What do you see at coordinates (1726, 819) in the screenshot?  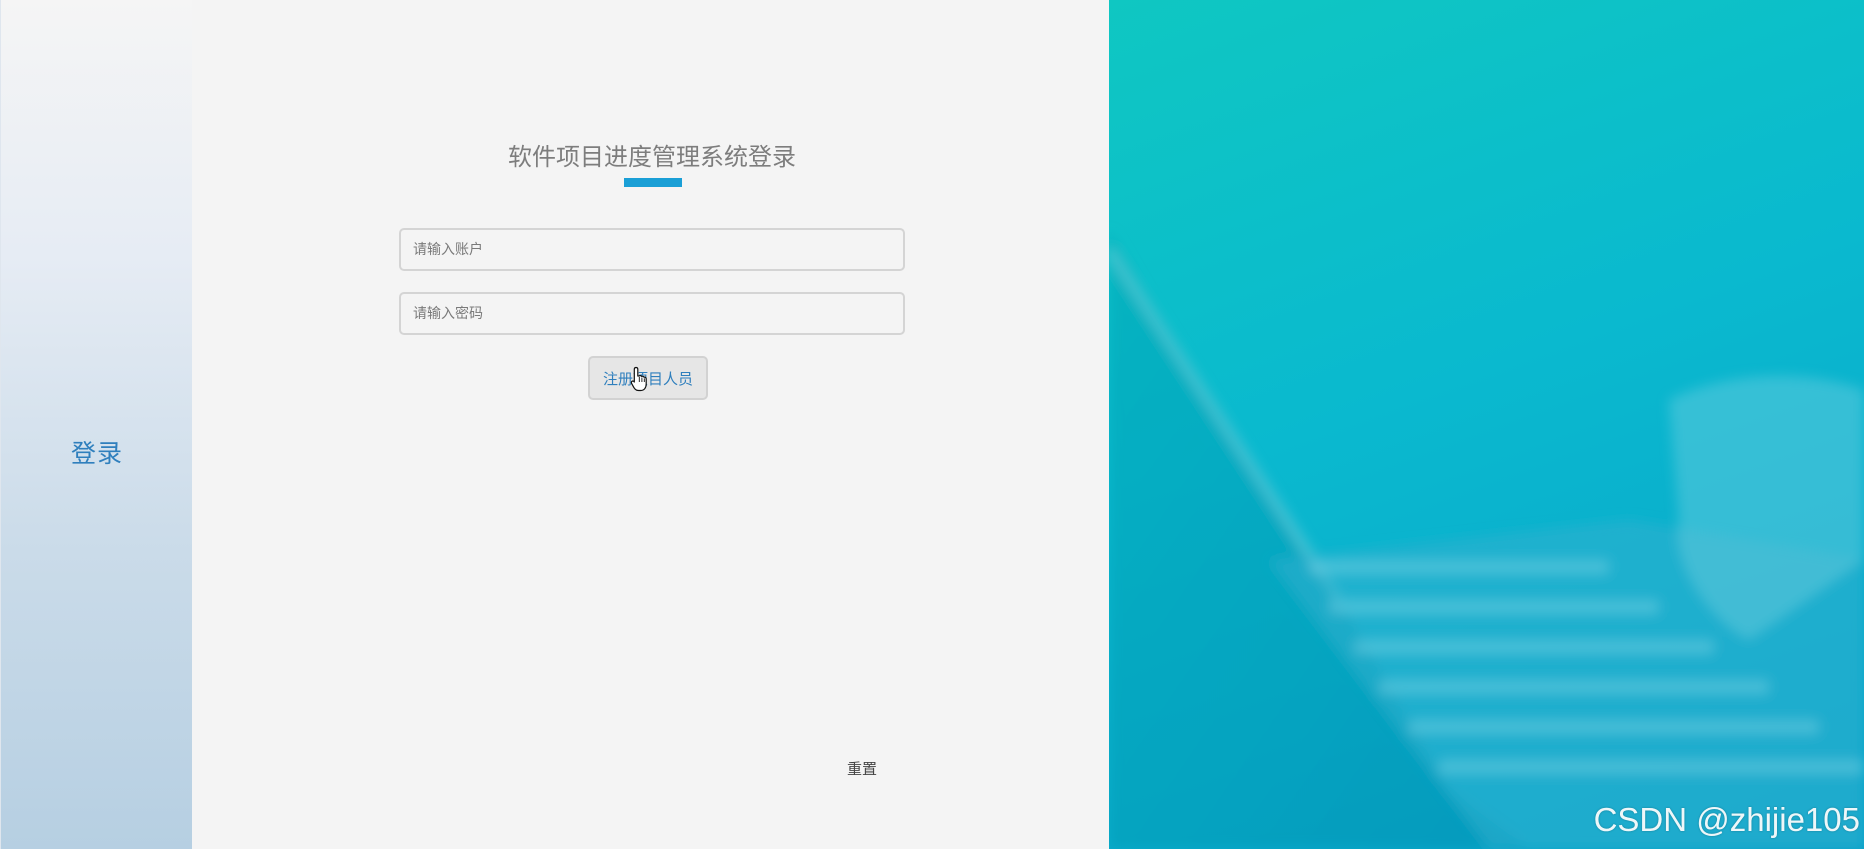 I see `watermark-text: CSDN @zhijie105` at bounding box center [1726, 819].